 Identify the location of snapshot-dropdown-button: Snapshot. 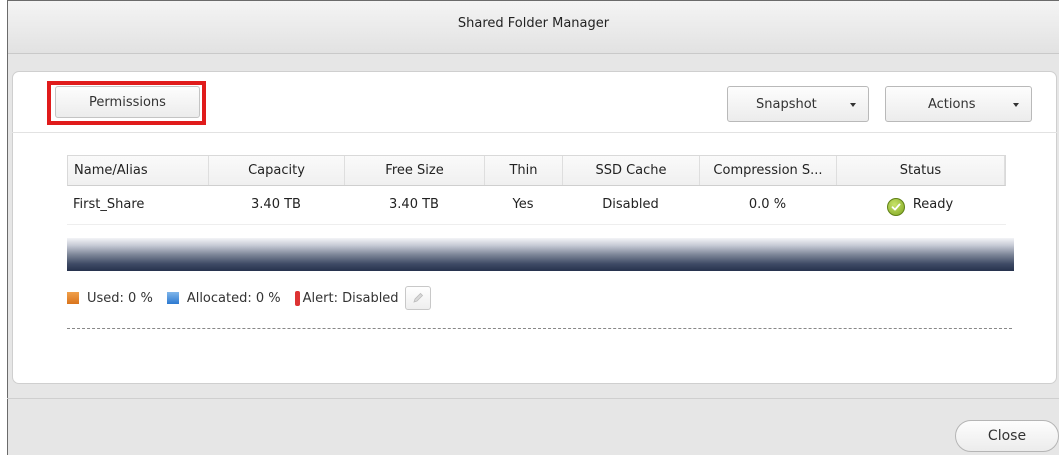
(798, 104).